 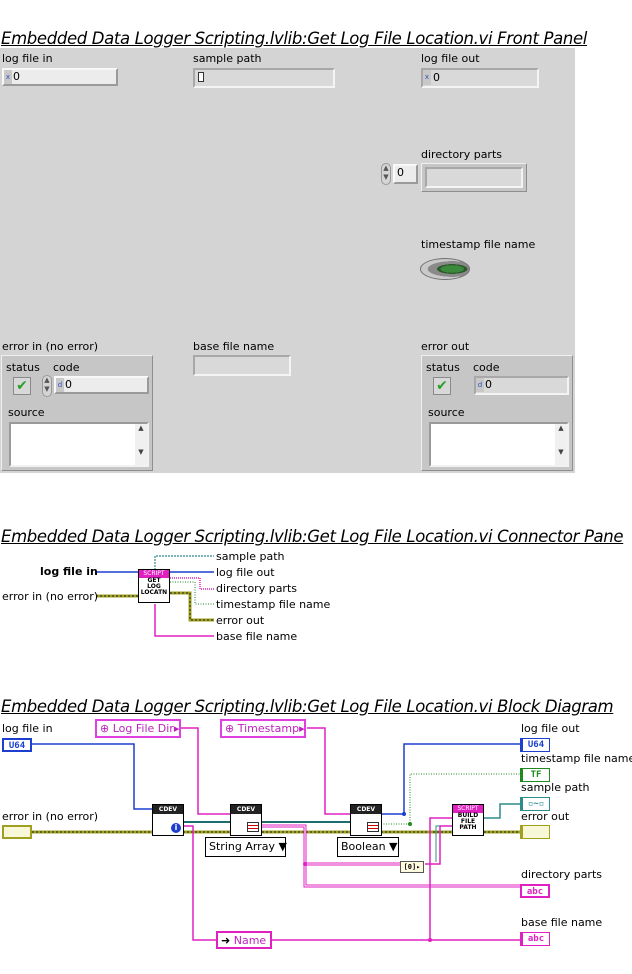 What do you see at coordinates (405, 174) in the screenshot?
I see `array-index-input: 0` at bounding box center [405, 174].